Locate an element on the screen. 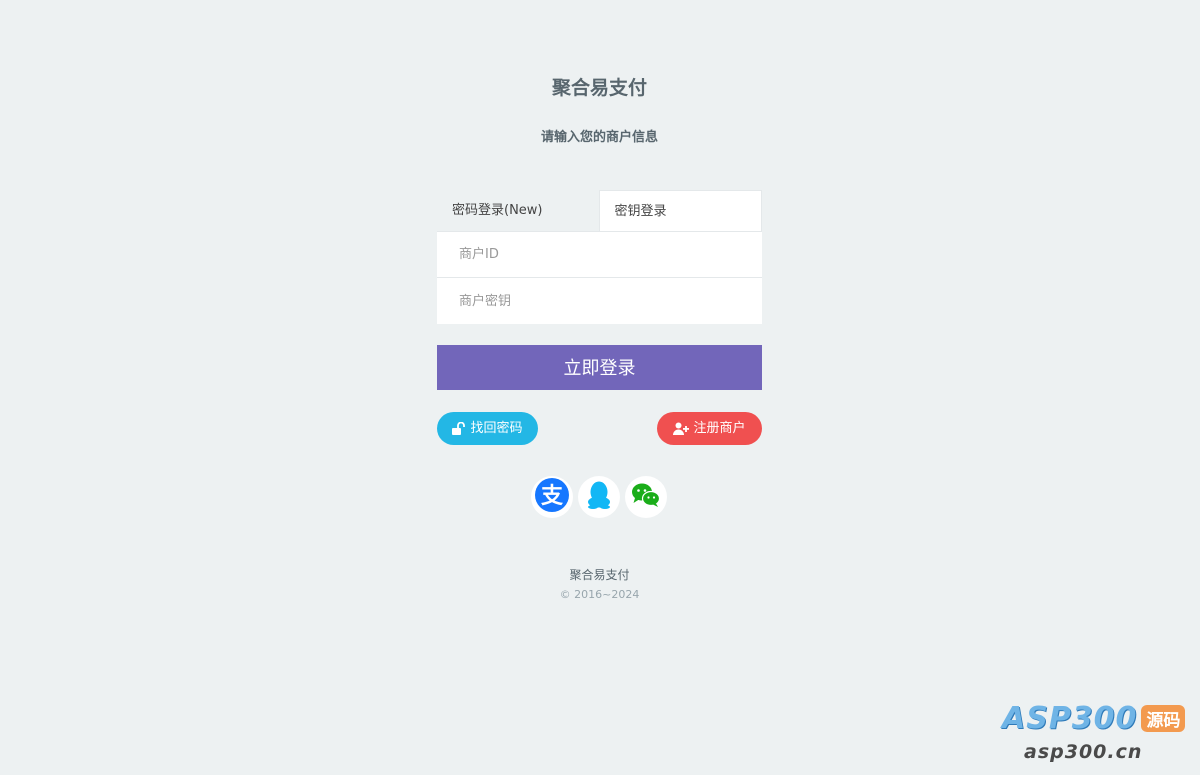 This screenshot has height=775, width=1200. svg-text: 支 is located at coordinates (552, 496).